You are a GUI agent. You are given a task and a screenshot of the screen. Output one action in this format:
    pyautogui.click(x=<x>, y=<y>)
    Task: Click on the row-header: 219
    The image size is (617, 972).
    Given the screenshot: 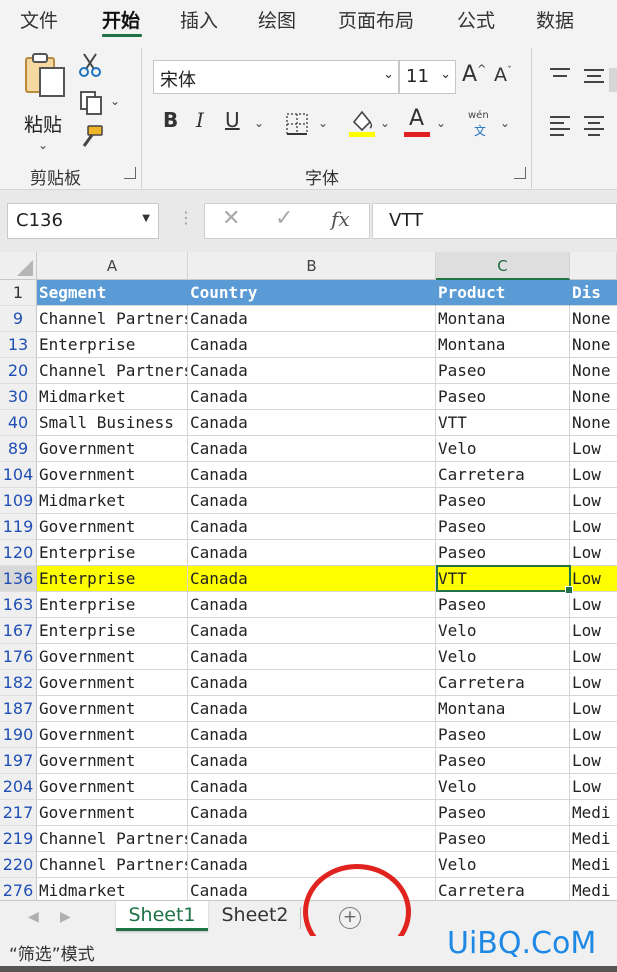 What is the action you would take?
    pyautogui.click(x=18, y=839)
    